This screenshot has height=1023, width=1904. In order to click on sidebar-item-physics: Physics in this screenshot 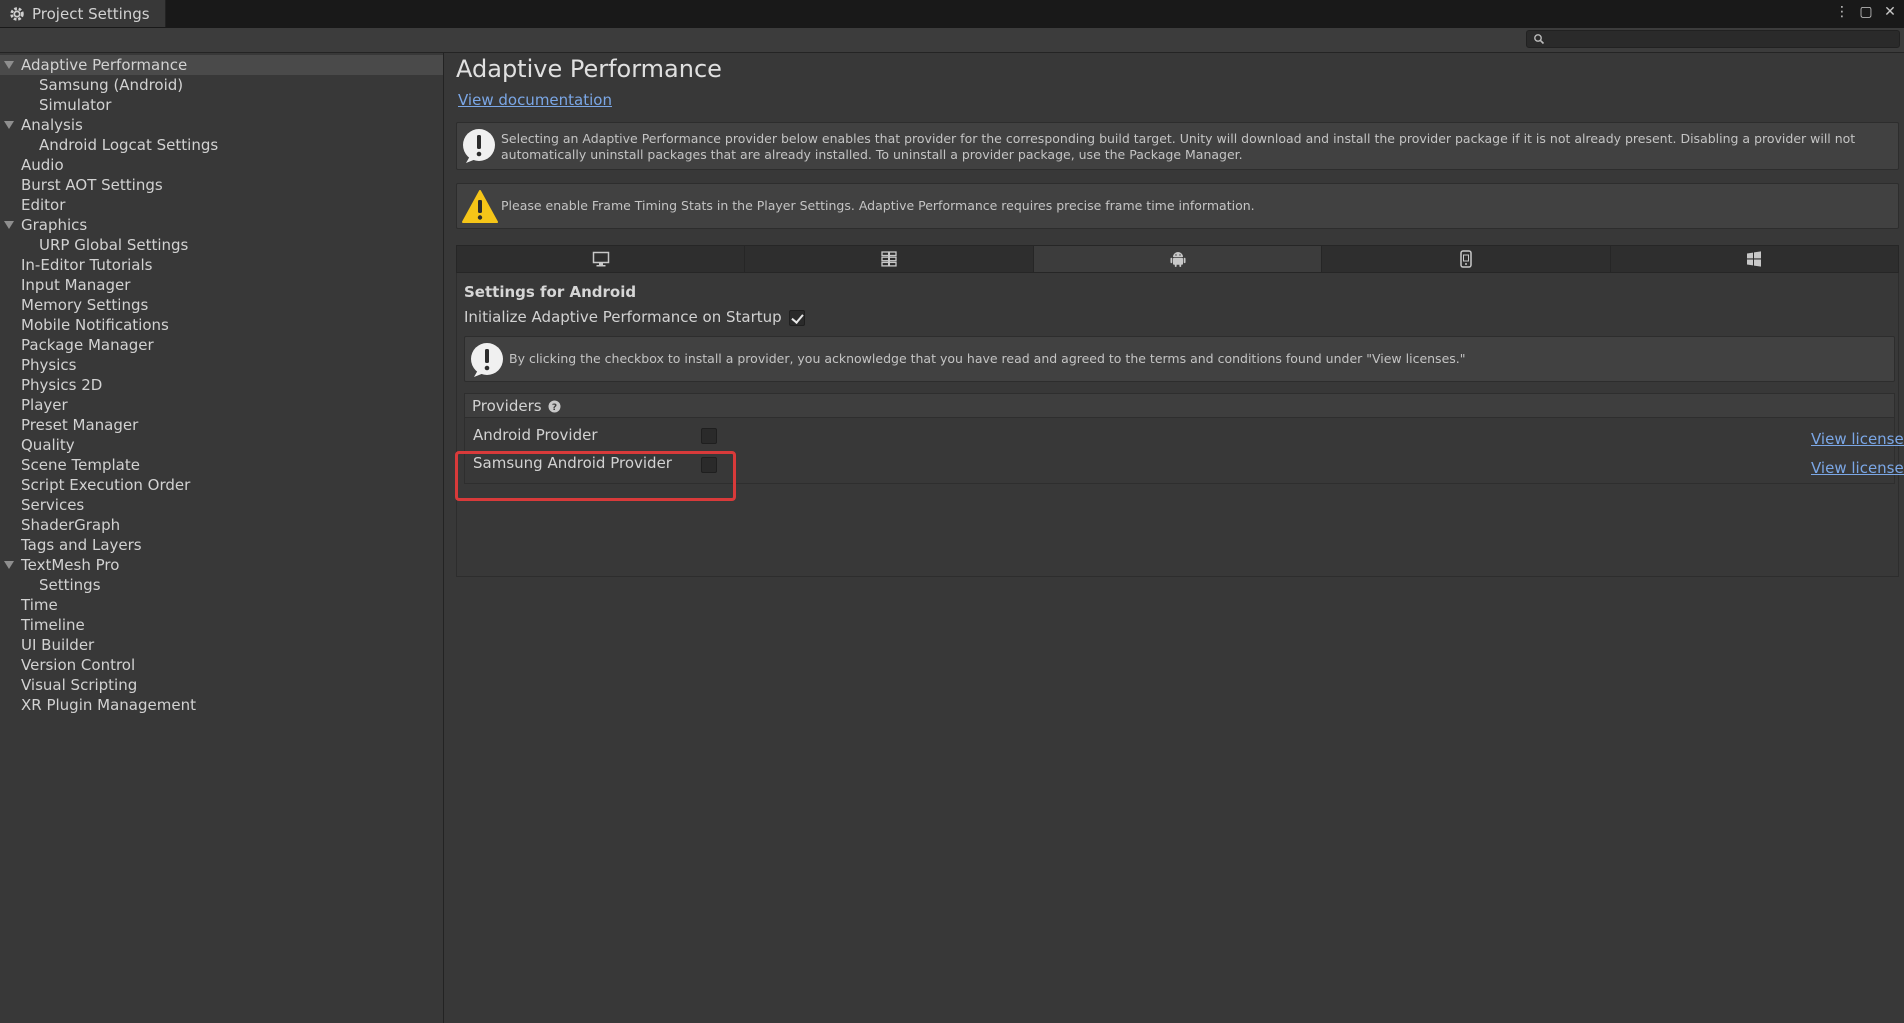, I will do `click(221, 365)`.